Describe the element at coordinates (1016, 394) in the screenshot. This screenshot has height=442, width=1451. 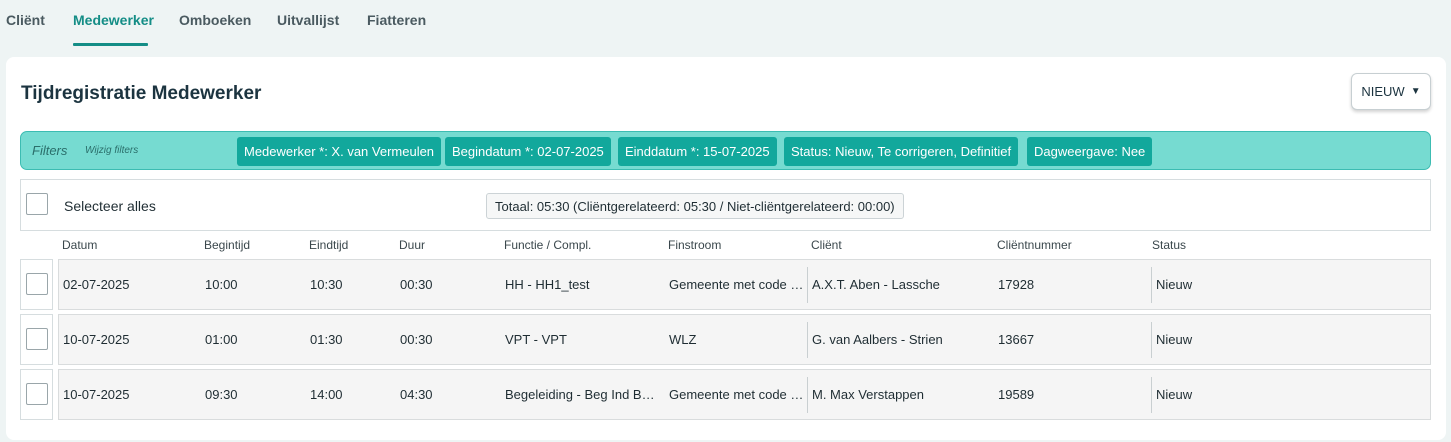
I see `cell-clientnummer: 19589` at that location.